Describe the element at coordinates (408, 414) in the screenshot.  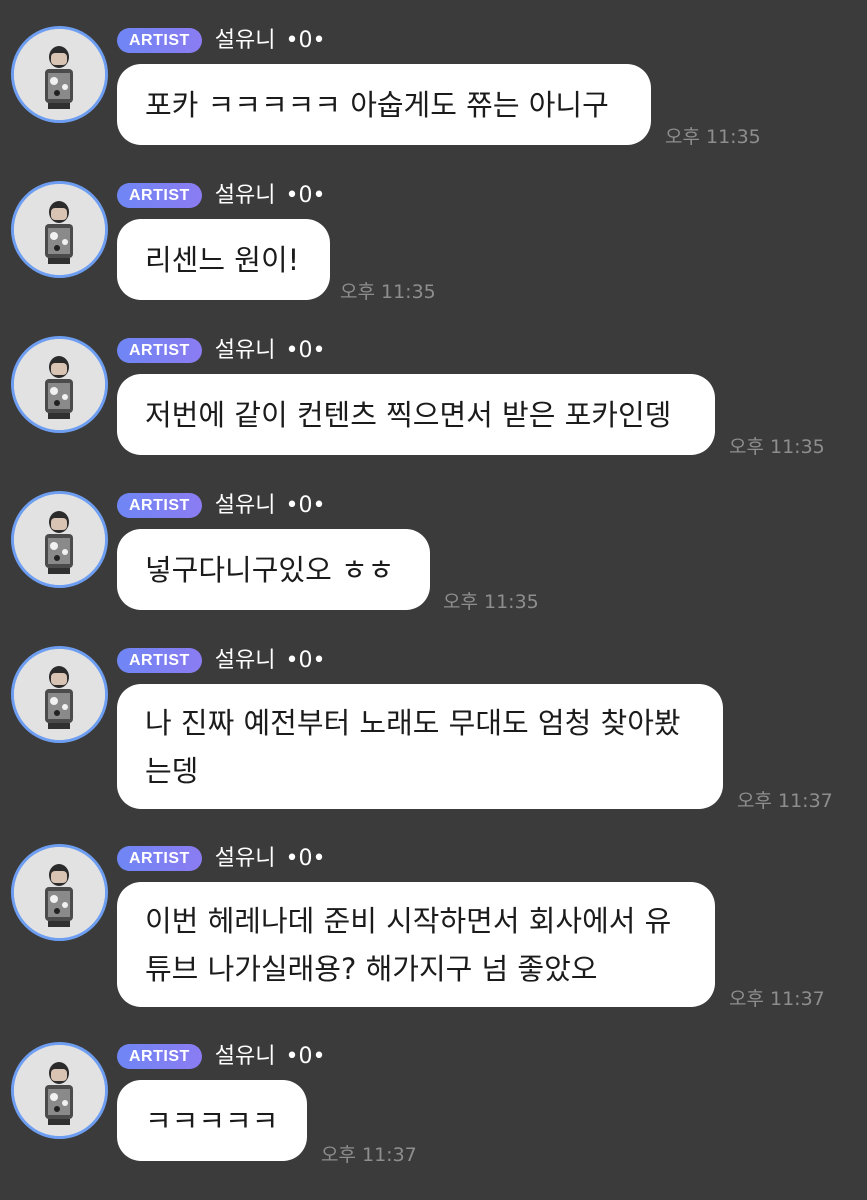
I see `message-text: 저번에 같이 컨텐츠 찍으면서 받은 포카인뎅` at that location.